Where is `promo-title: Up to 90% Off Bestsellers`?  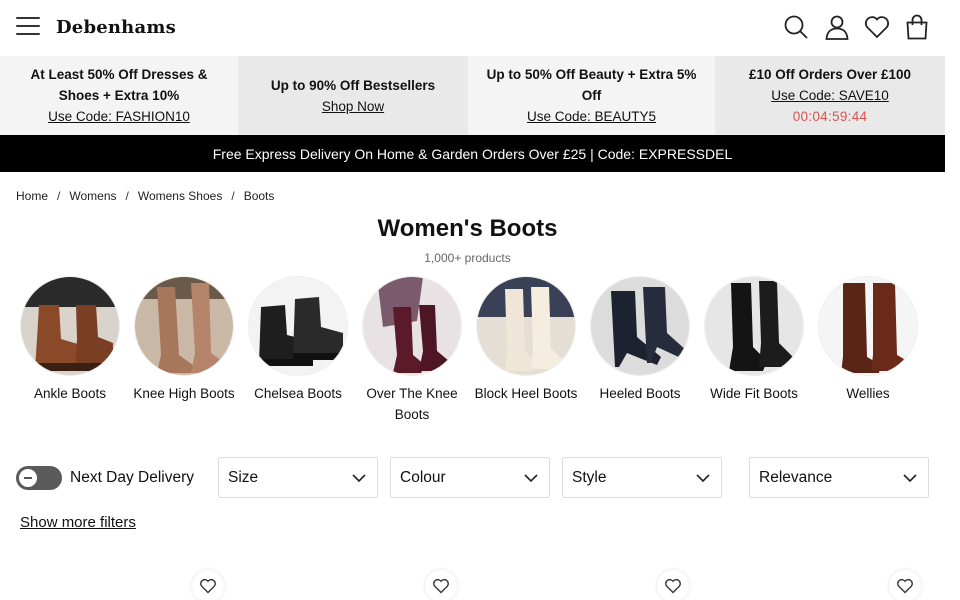
promo-title: Up to 90% Off Bestsellers is located at coordinates (353, 85).